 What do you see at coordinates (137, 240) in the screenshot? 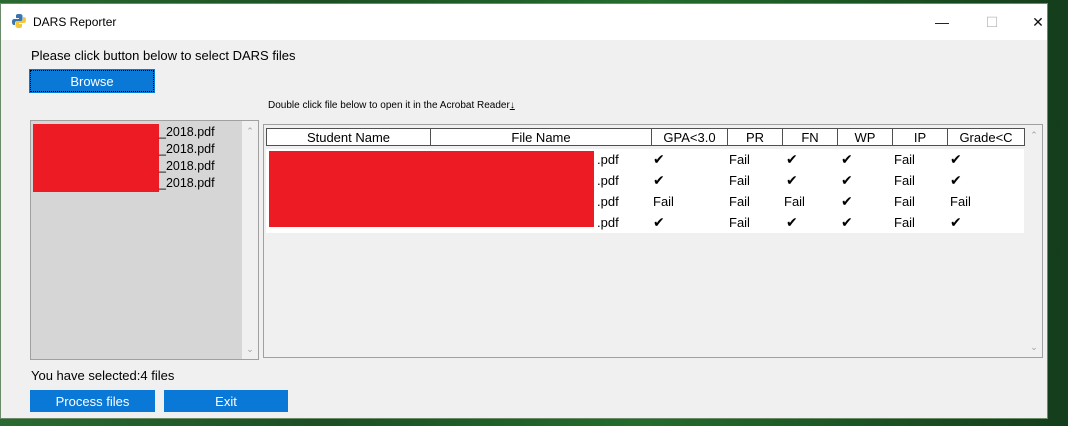
I see `file-list-body: _2018.pdf _2018.pdf _2018.pdf _2018.pdf` at bounding box center [137, 240].